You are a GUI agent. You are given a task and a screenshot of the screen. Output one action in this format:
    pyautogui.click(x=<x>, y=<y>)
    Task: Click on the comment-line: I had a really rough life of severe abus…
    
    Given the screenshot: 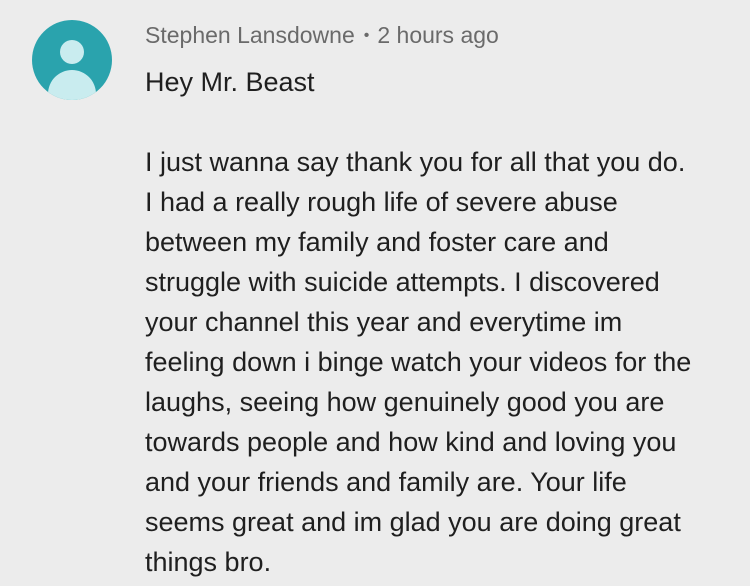 What is the action you would take?
    pyautogui.click(x=381, y=202)
    